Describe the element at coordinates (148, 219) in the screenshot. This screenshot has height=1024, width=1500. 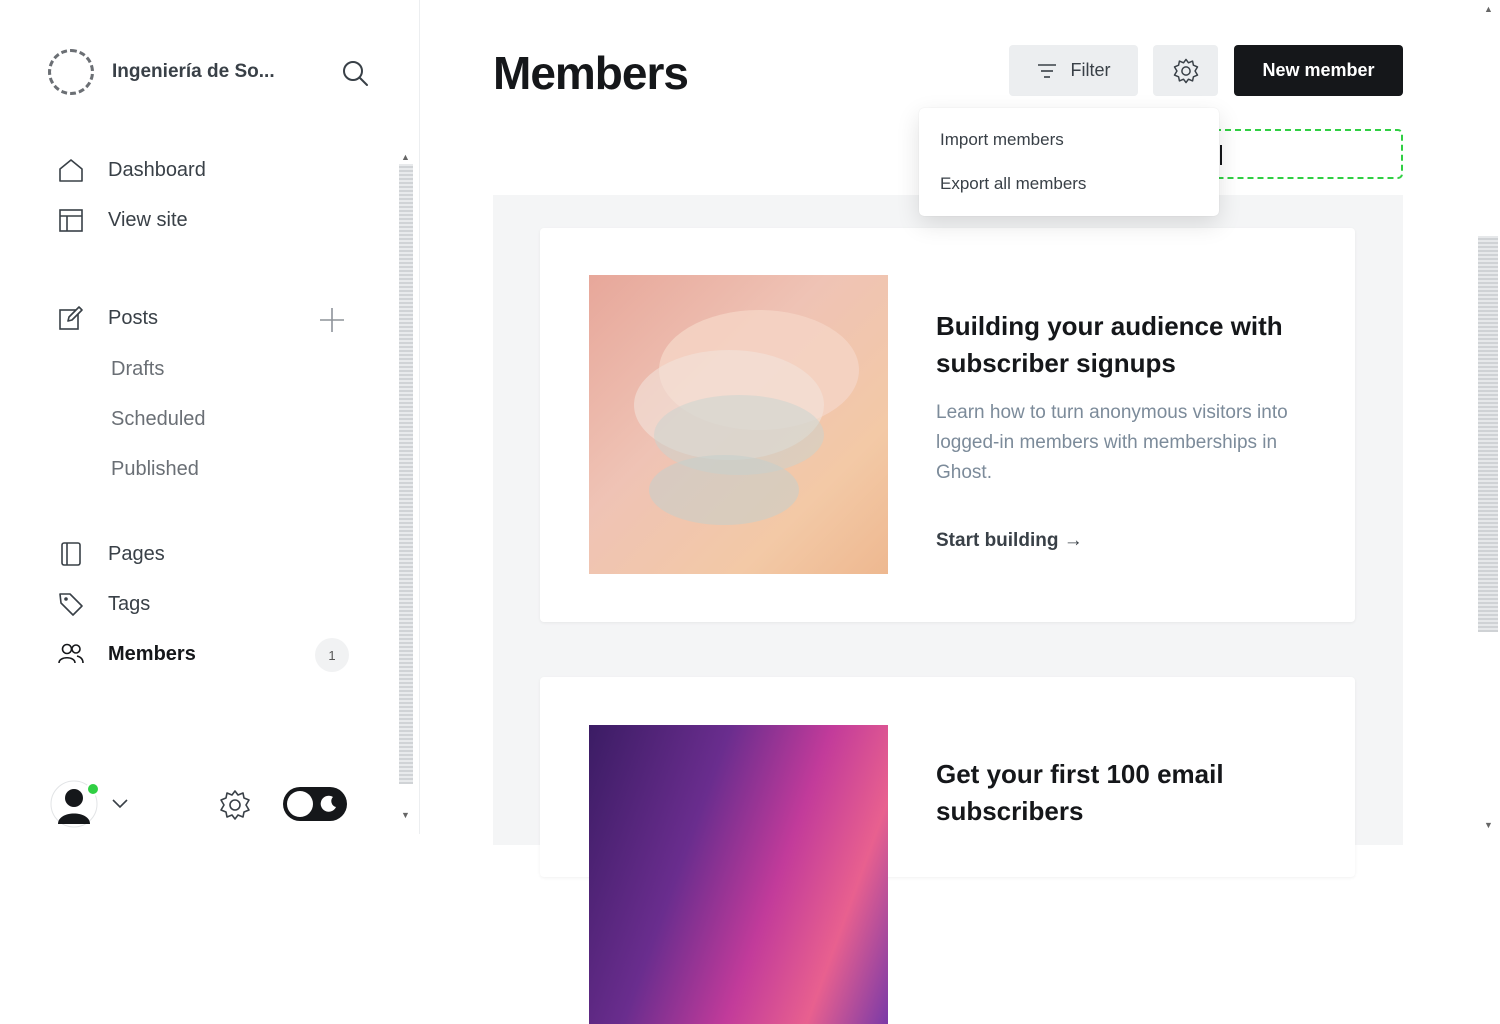
I see `nav-view-site-label: View site` at that location.